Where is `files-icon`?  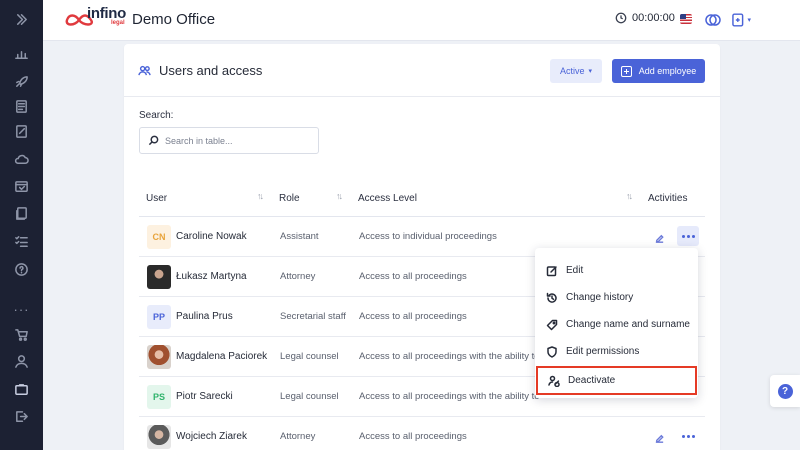
files-icon is located at coordinates (21, 213).